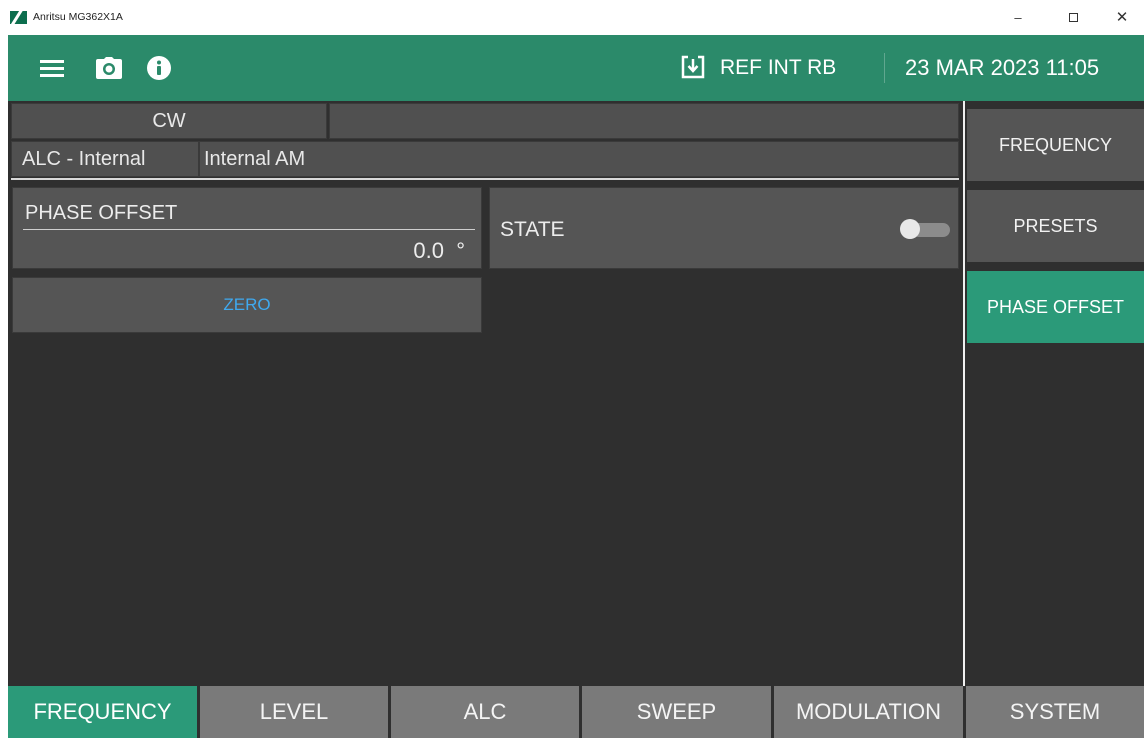 This screenshot has width=1144, height=738. Describe the element at coordinates (294, 712) in the screenshot. I see `tab-level: LEVEL` at that location.